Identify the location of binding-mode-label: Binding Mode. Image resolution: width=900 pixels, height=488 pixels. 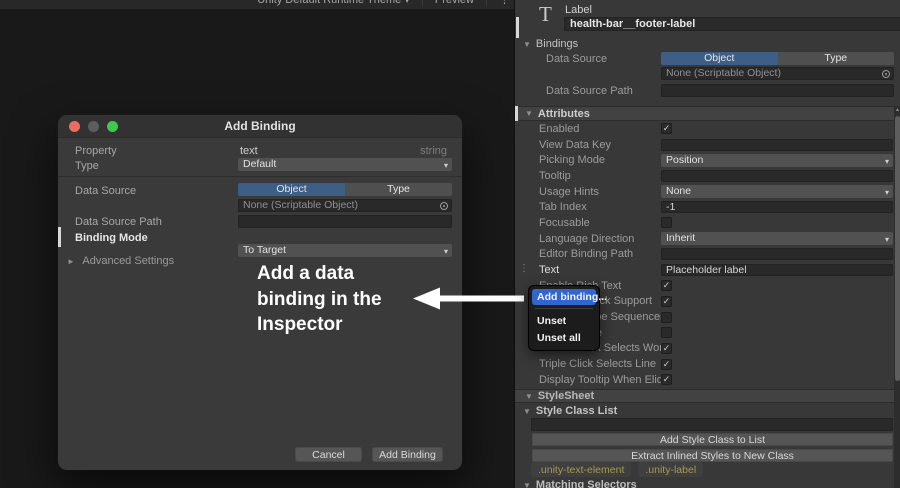
(111, 238).